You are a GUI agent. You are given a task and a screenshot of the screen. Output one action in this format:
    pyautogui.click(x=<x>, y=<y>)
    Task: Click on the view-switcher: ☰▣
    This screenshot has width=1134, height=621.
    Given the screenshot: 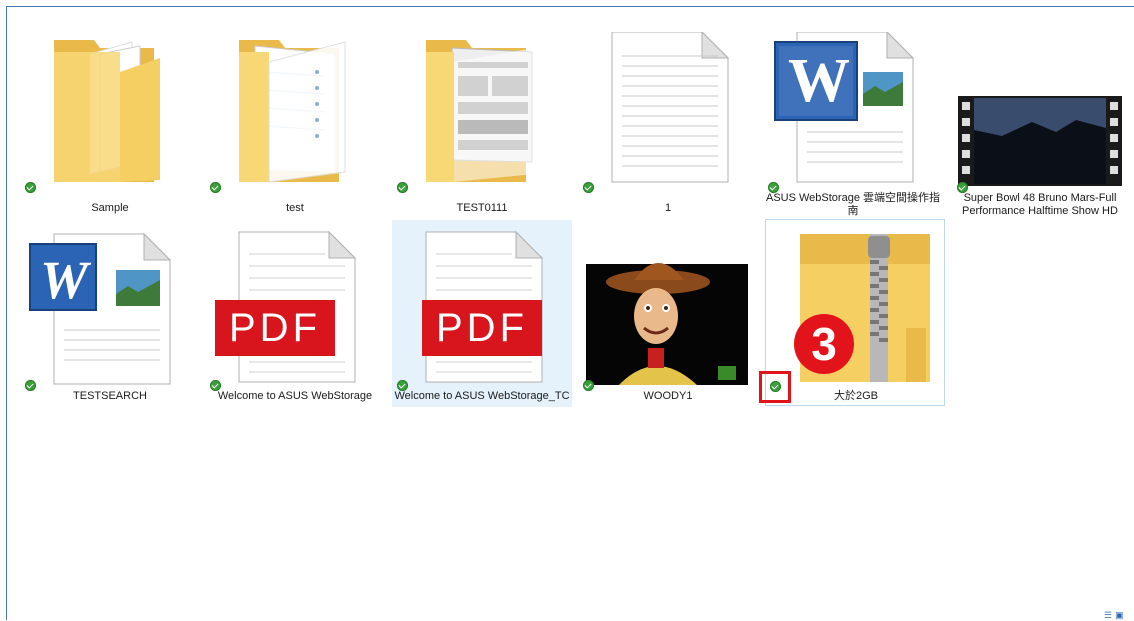 What is the action you would take?
    pyautogui.click(x=1115, y=615)
    